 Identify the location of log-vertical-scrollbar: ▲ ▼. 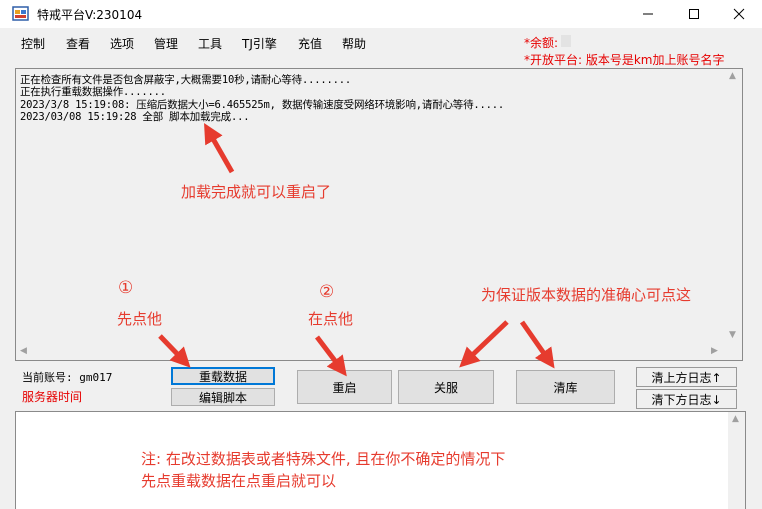
(733, 206).